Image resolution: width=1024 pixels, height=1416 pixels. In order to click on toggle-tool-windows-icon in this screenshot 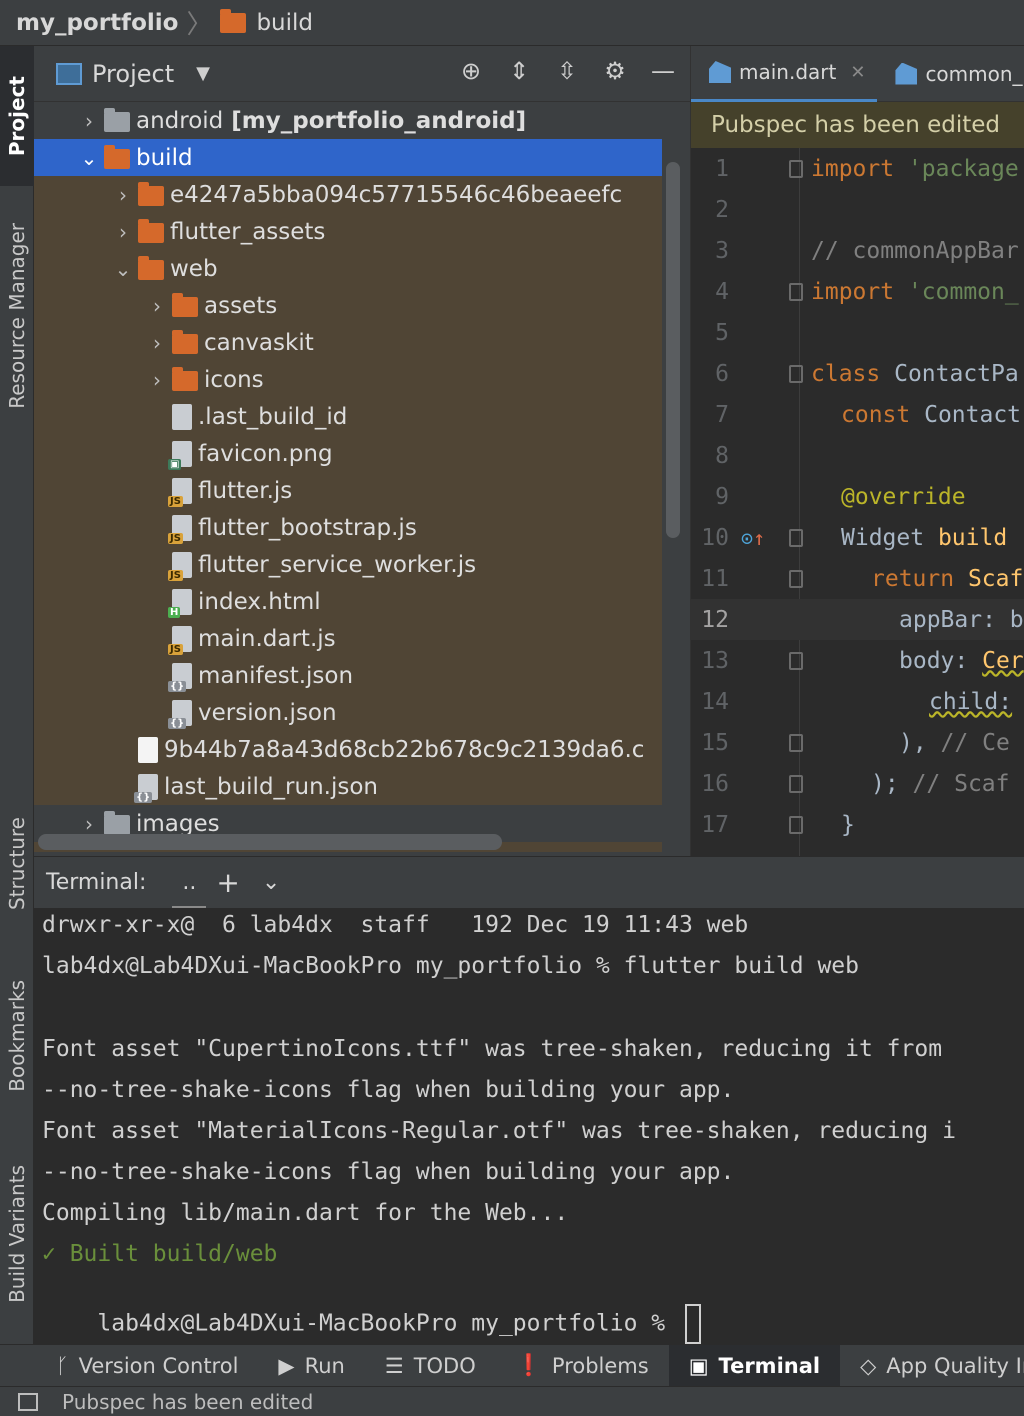, I will do `click(28, 1401)`.